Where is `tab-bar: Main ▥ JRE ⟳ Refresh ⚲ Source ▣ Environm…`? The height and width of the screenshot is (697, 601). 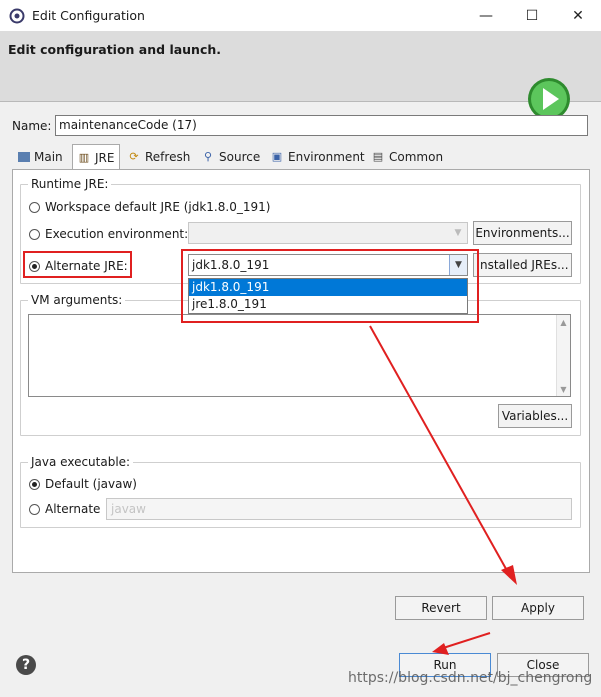
tab-bar: Main ▥ JRE ⟳ Refresh ⚲ Source ▣ Environm… is located at coordinates (301, 157).